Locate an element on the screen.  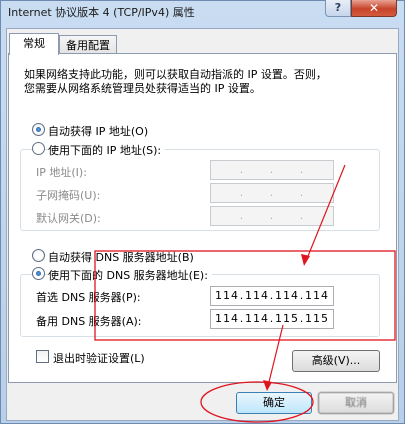
radio-auto-ip-label: 自动获得 IP 地址(O) is located at coordinates (98, 131).